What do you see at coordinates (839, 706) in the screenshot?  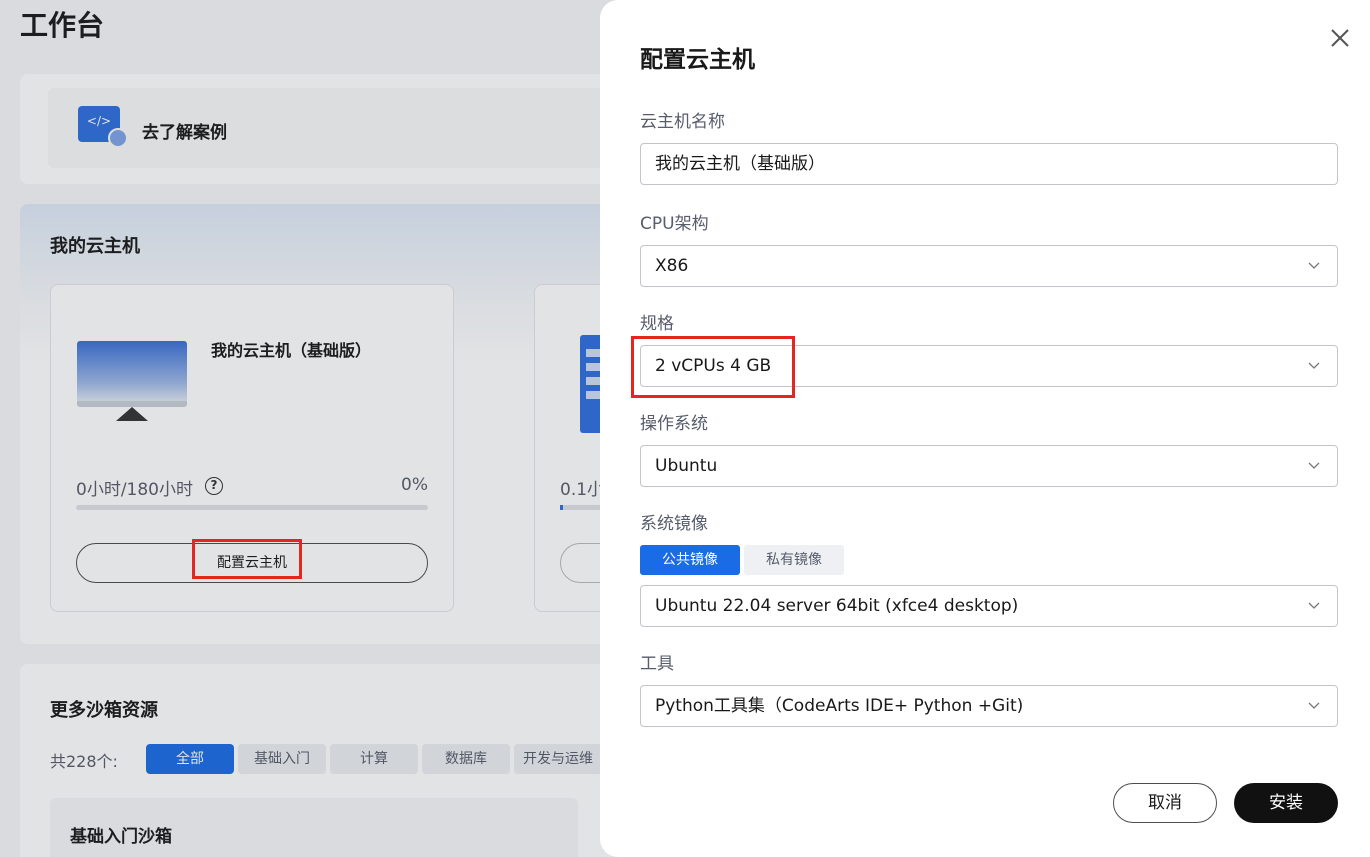 I see `tools-value: Python工具集（CodeArts IDE+ Python +Git)` at bounding box center [839, 706].